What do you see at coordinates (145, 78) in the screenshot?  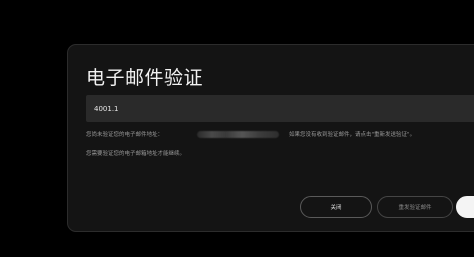 I see `dialog-title: 电子邮件验证` at bounding box center [145, 78].